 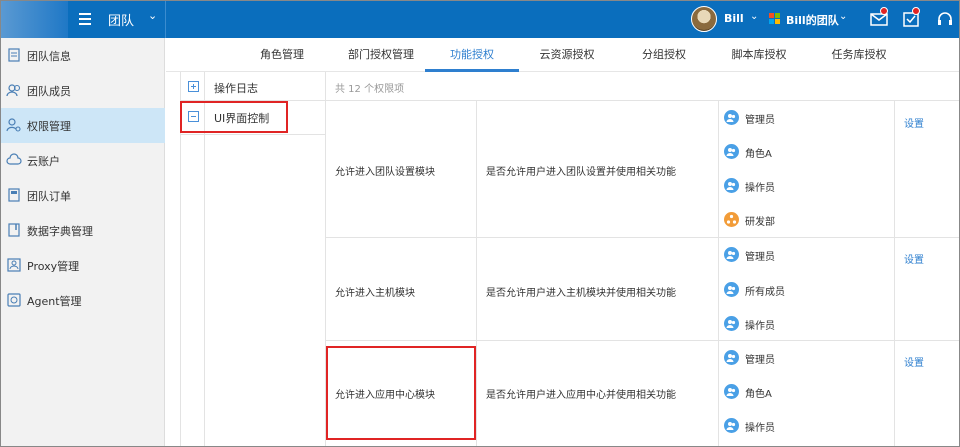 I want to click on permission-name: 允许进入主机模块, so click(x=375, y=293).